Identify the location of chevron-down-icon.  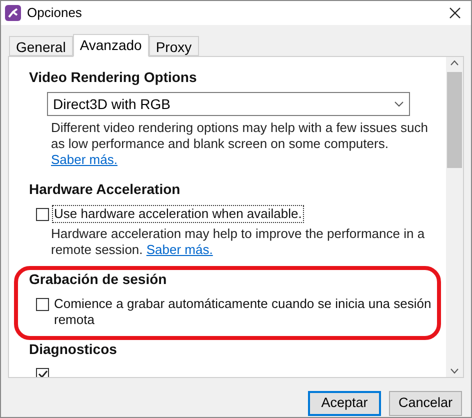
(399, 104).